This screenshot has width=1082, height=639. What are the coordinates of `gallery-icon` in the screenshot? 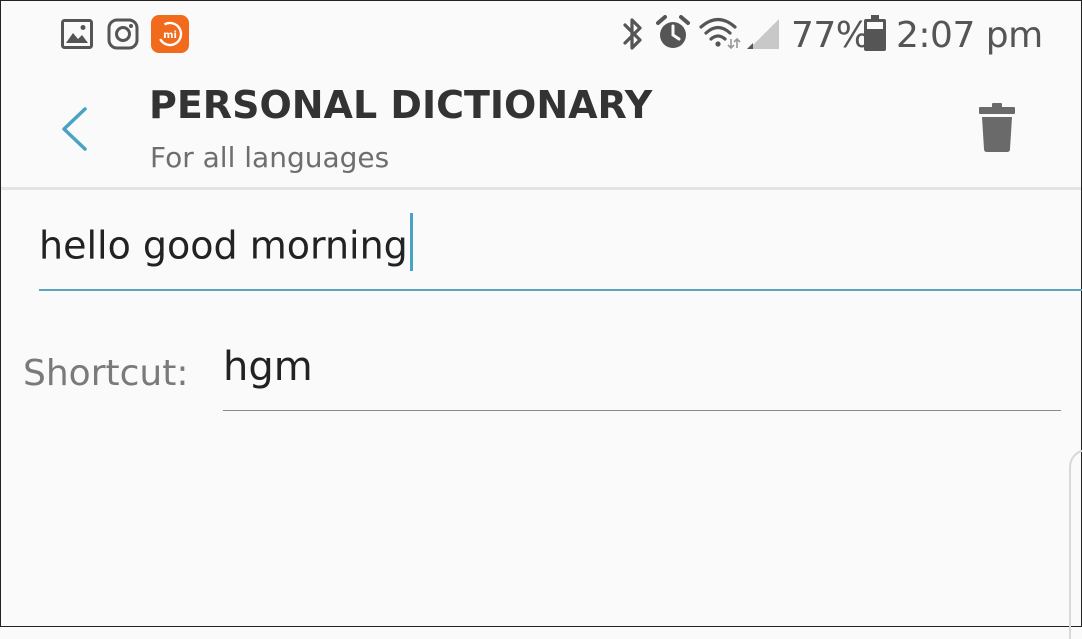 It's located at (77, 36).